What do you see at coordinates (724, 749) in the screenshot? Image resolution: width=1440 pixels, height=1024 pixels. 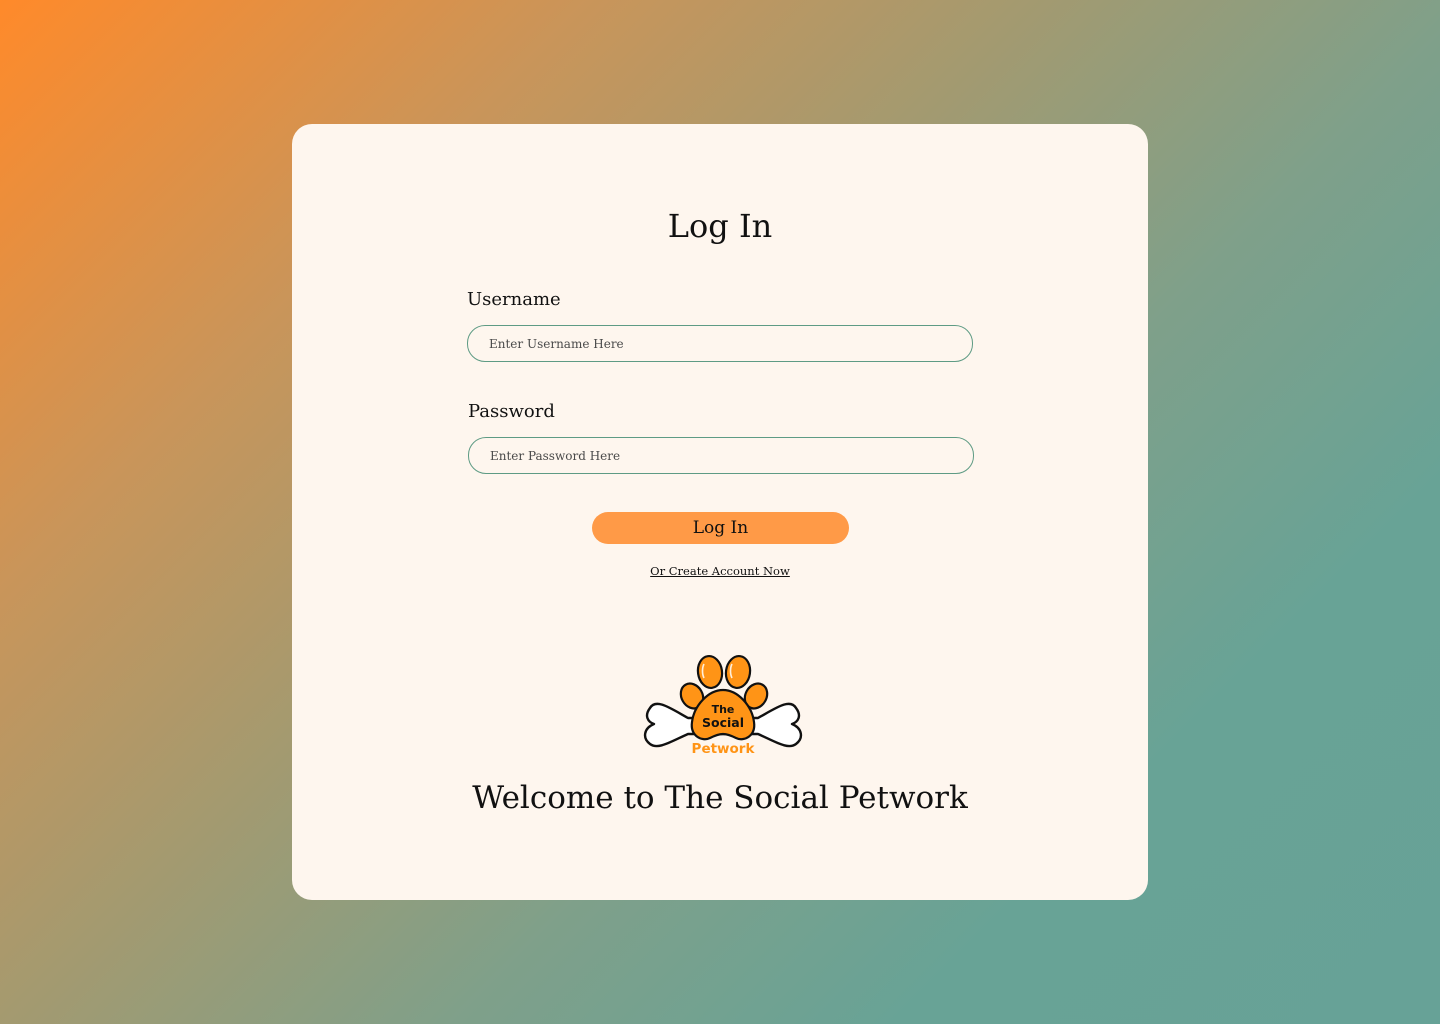 I see `logo-text-petwork: Petwork` at bounding box center [724, 749].